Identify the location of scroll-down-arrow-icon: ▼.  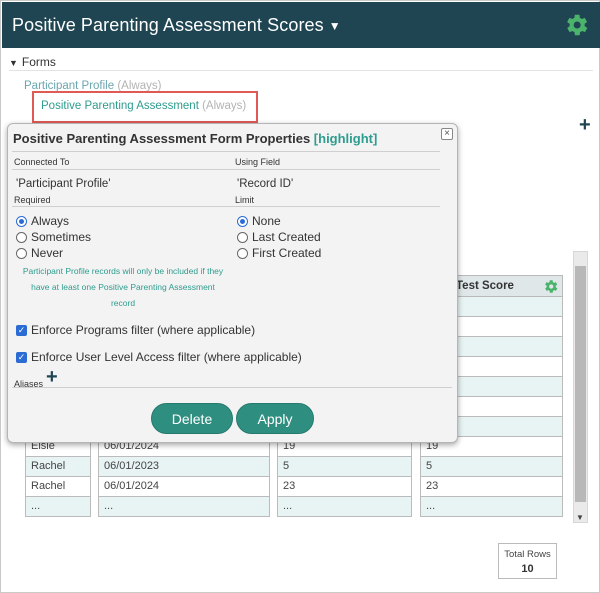
(580, 517).